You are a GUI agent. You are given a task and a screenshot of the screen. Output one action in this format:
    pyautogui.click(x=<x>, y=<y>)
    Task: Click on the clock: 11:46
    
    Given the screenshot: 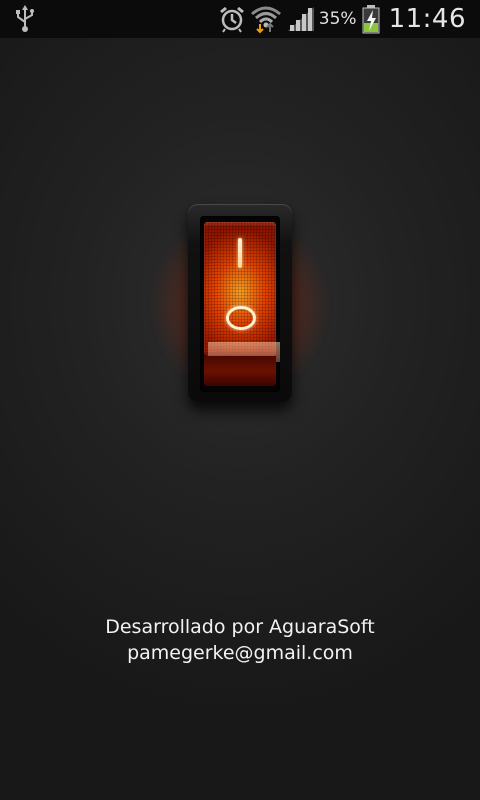 What is the action you would take?
    pyautogui.click(x=427, y=19)
    